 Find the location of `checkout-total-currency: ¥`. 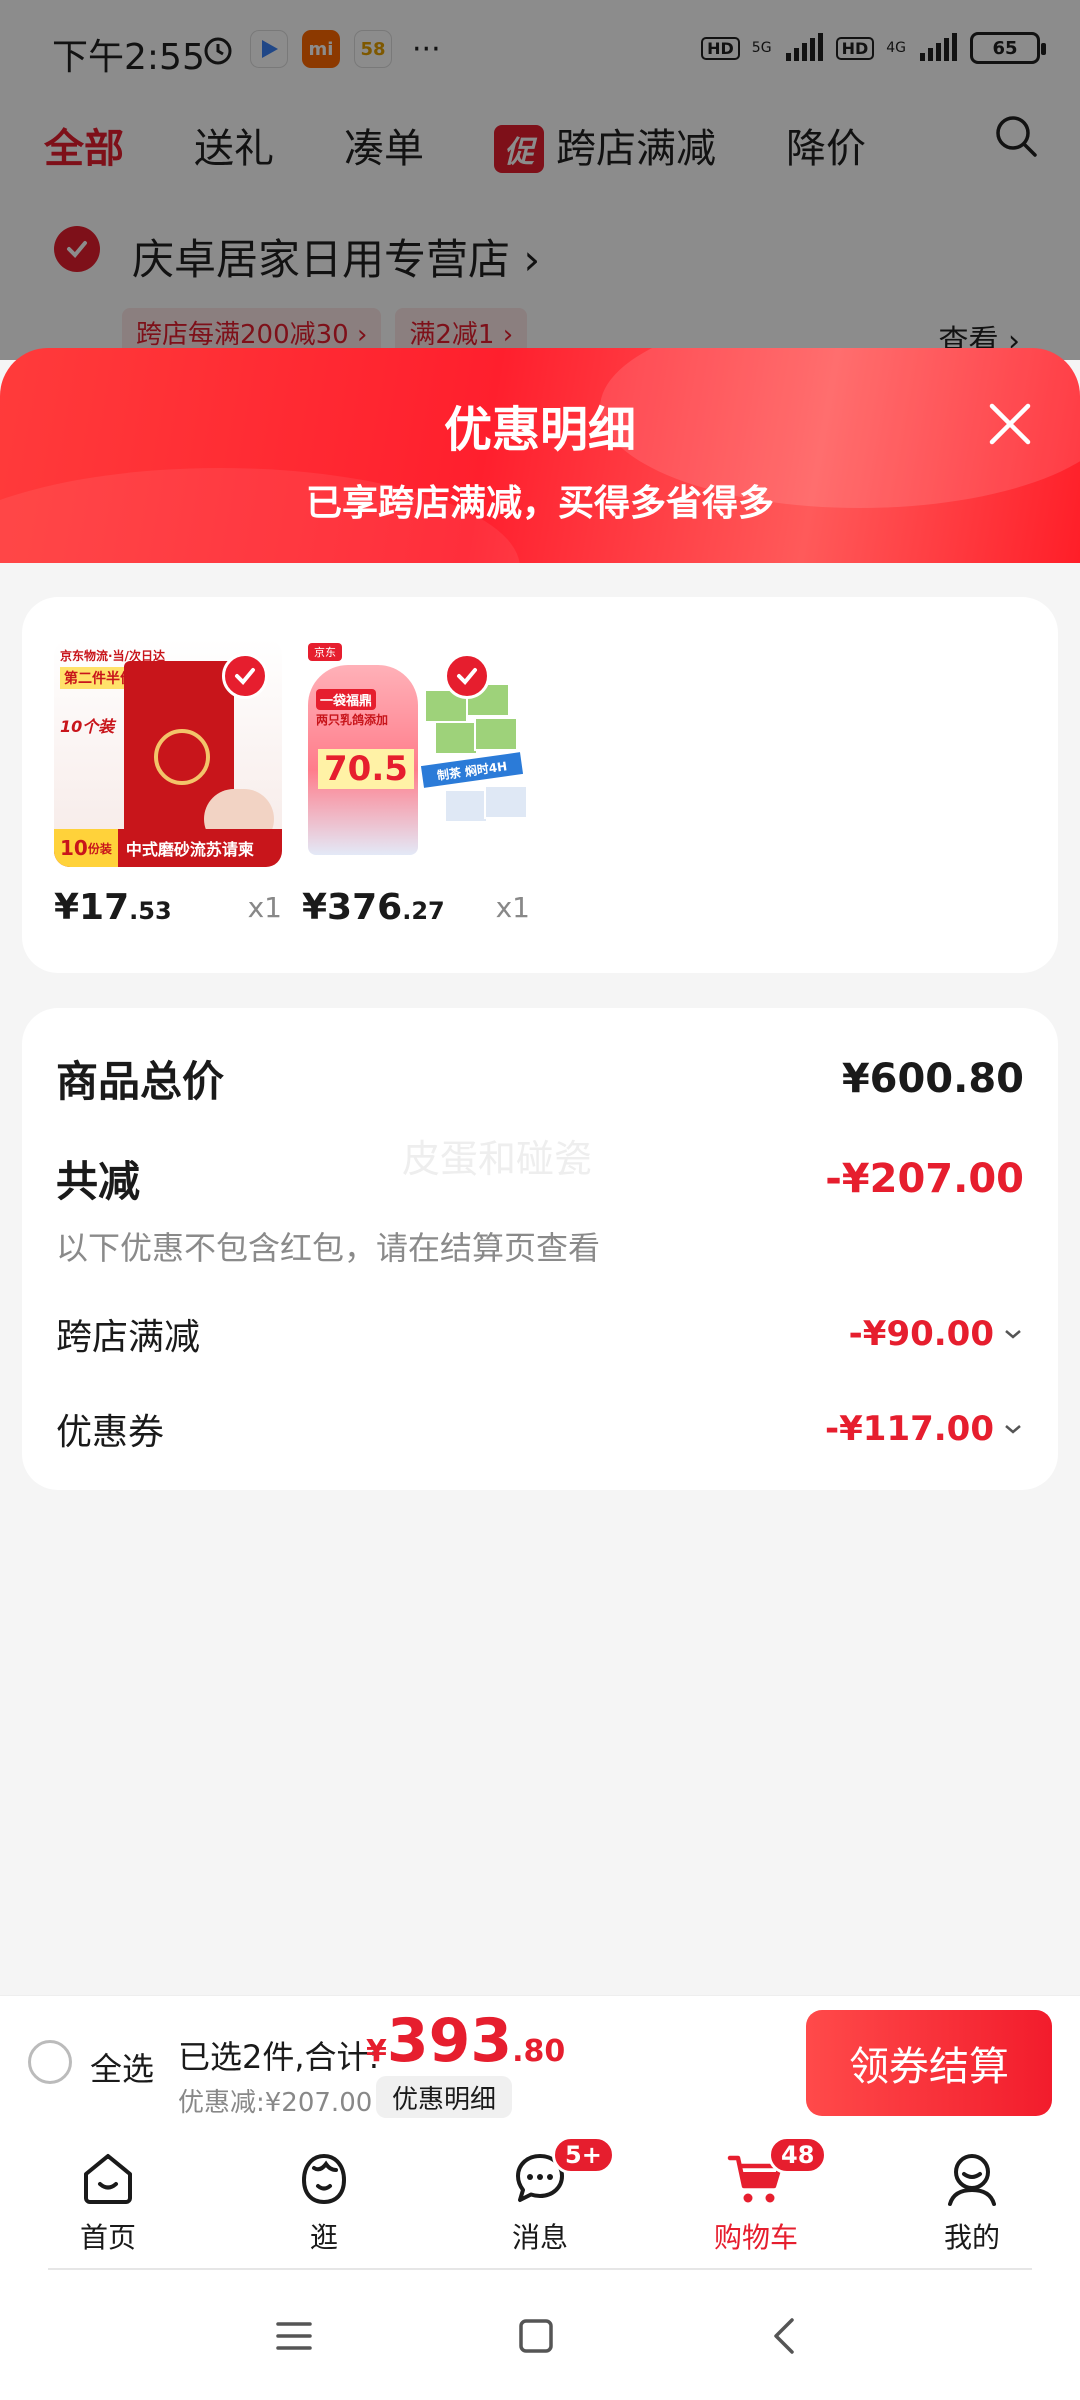

checkout-total-currency: ¥ is located at coordinates (376, 2051).